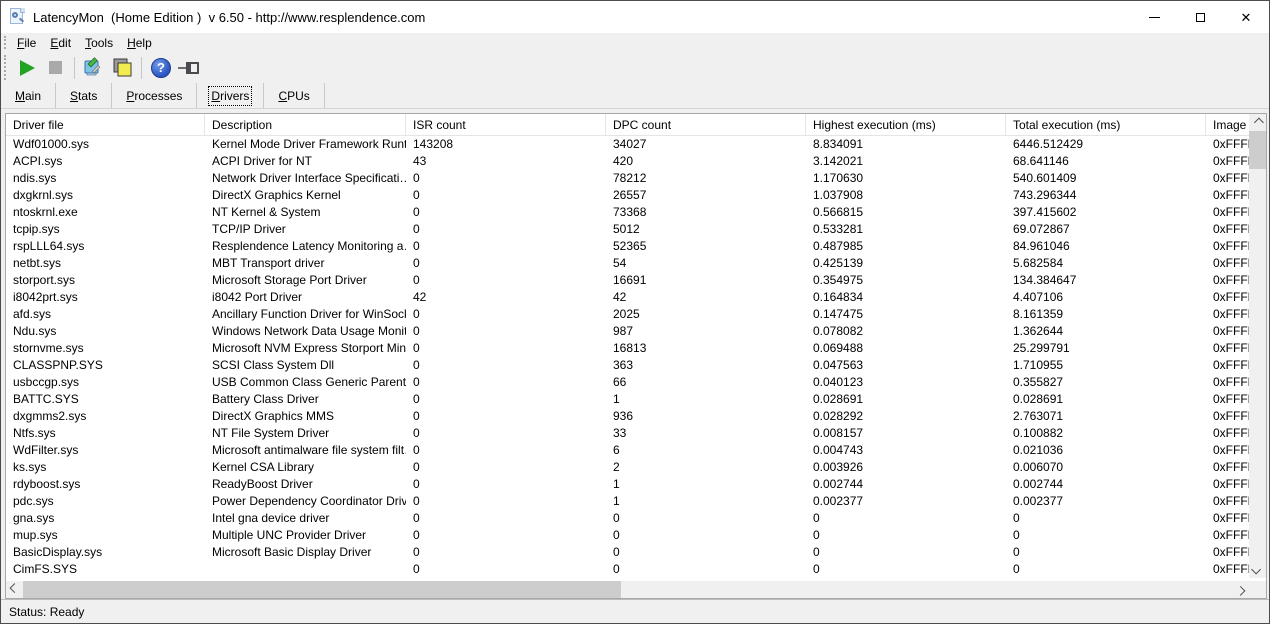 Image resolution: width=1270 pixels, height=624 pixels. I want to click on start-monitor-button, so click(27, 68).